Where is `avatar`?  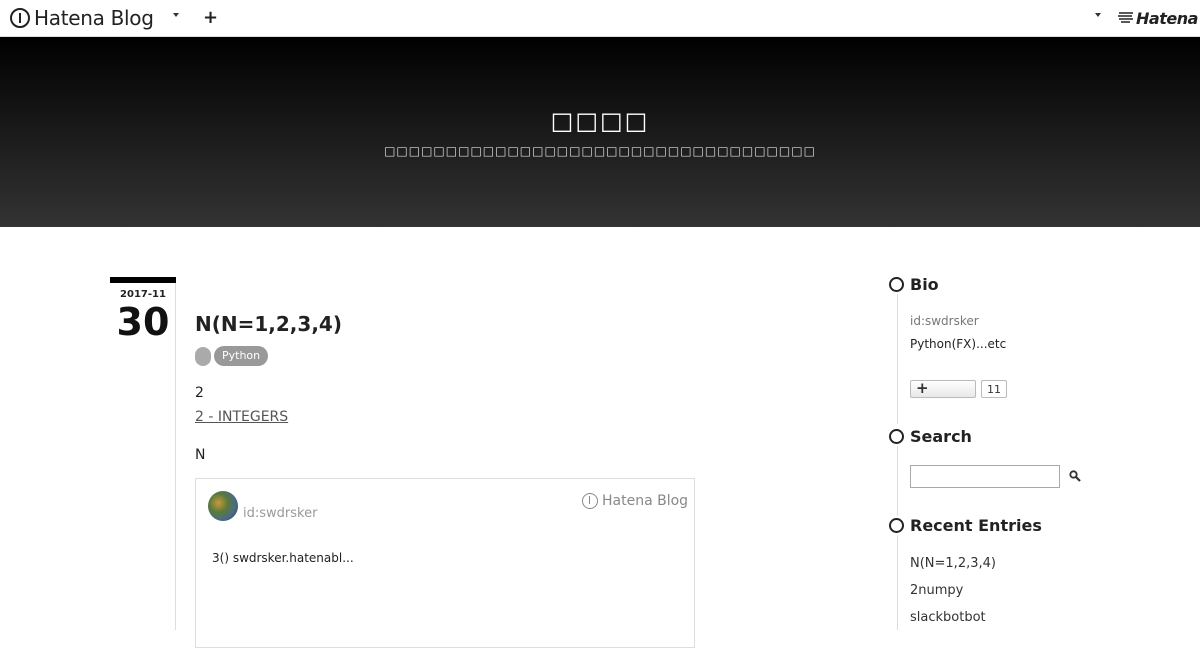 avatar is located at coordinates (223, 506).